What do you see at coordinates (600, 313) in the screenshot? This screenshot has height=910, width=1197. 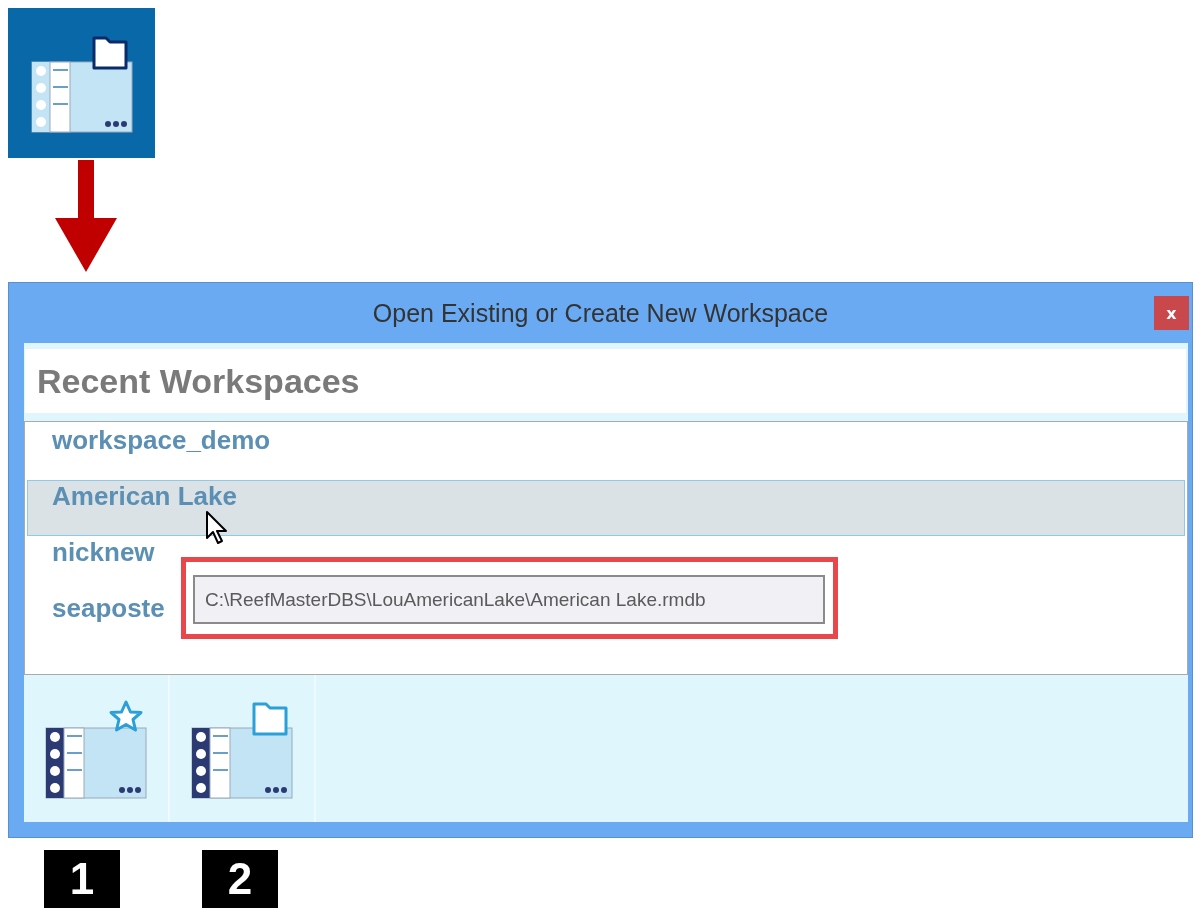 I see `window-title: Open Existing or Create New Workspace` at bounding box center [600, 313].